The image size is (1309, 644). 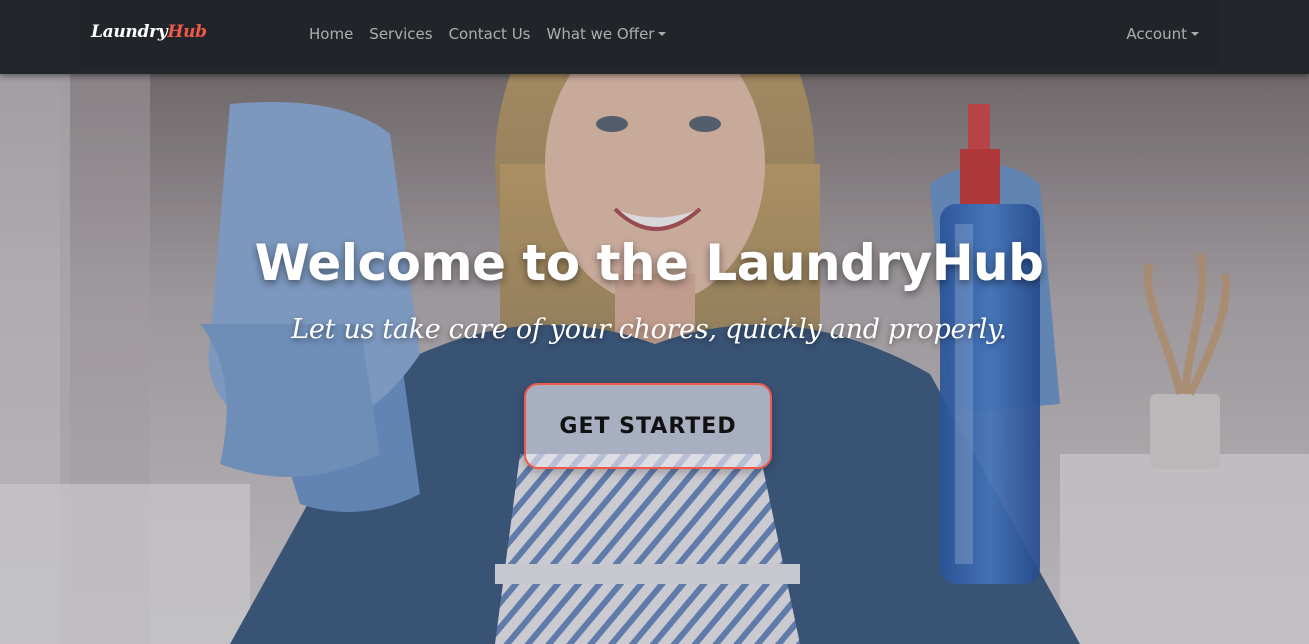 I want to click on account-dropdown: Account, so click(x=1162, y=34).